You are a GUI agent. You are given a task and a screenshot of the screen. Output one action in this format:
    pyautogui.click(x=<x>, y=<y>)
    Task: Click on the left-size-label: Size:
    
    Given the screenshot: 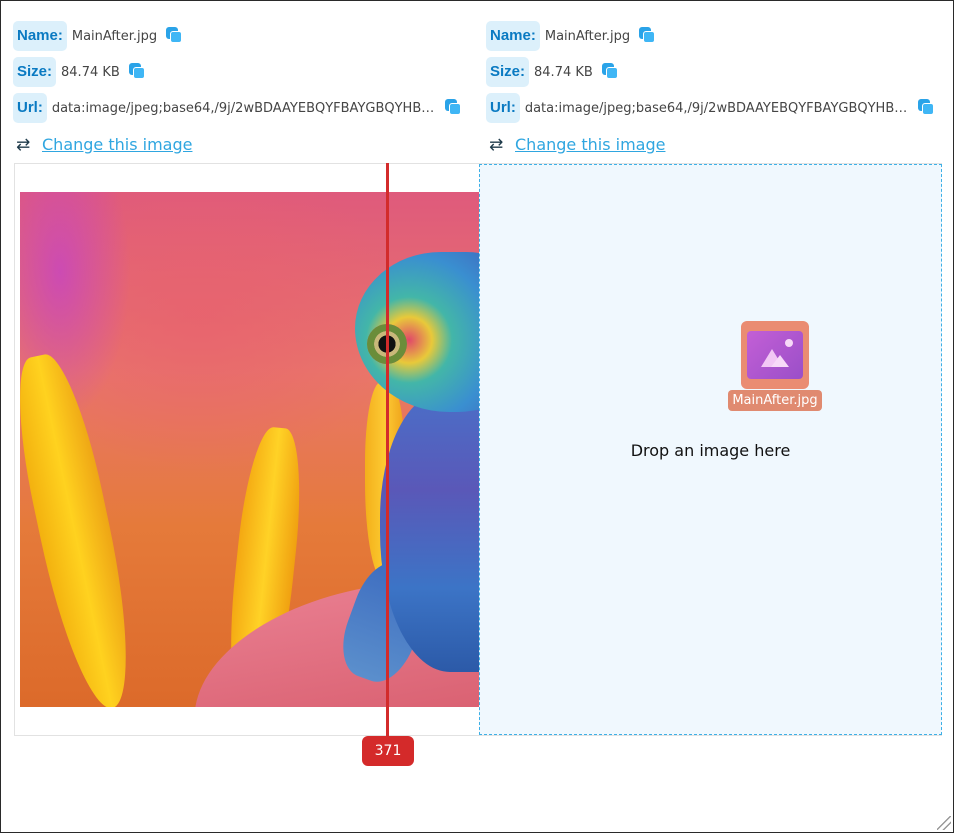 What is the action you would take?
    pyautogui.click(x=35, y=72)
    